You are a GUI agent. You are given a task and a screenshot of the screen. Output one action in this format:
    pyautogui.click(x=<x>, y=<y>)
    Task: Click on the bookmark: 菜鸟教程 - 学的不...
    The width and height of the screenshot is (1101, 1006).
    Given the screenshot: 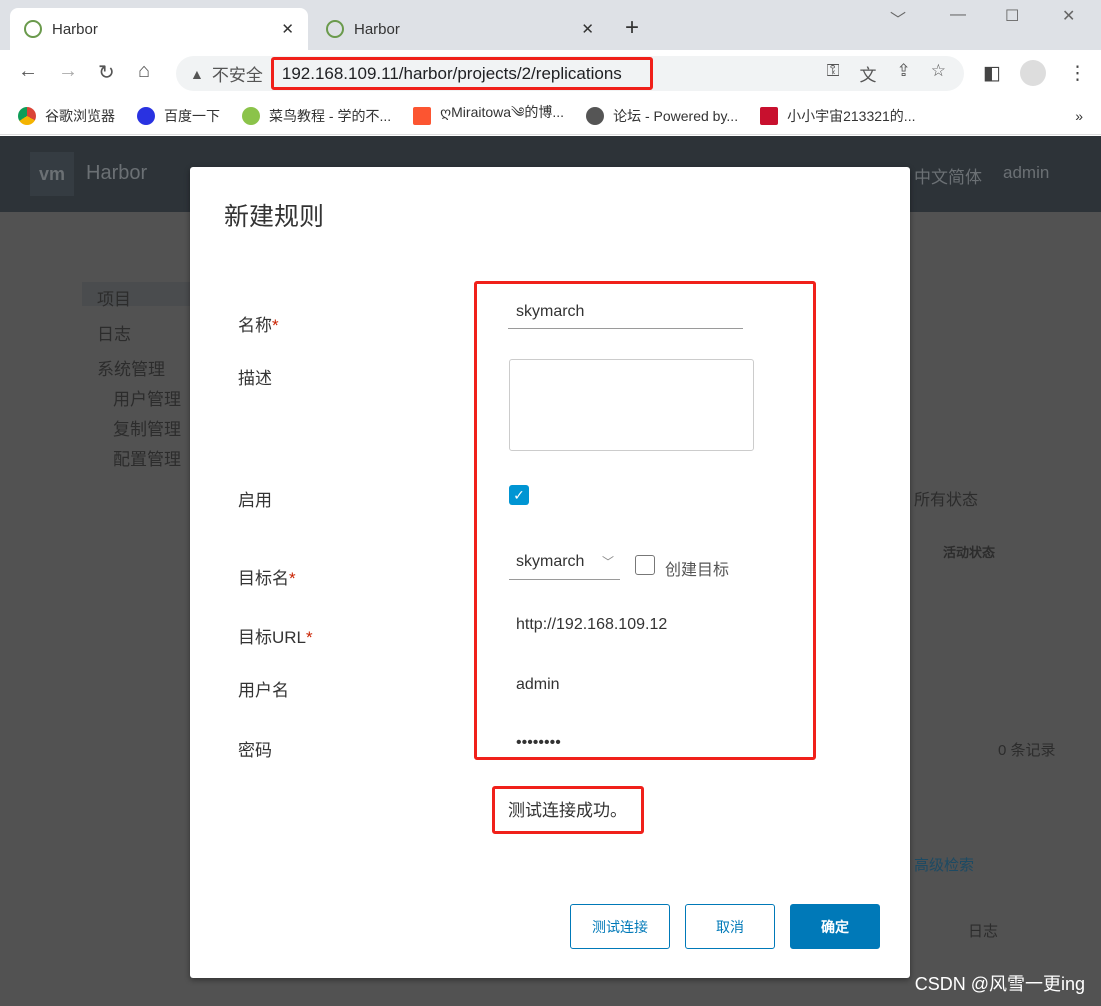 What is the action you would take?
    pyautogui.click(x=316, y=116)
    